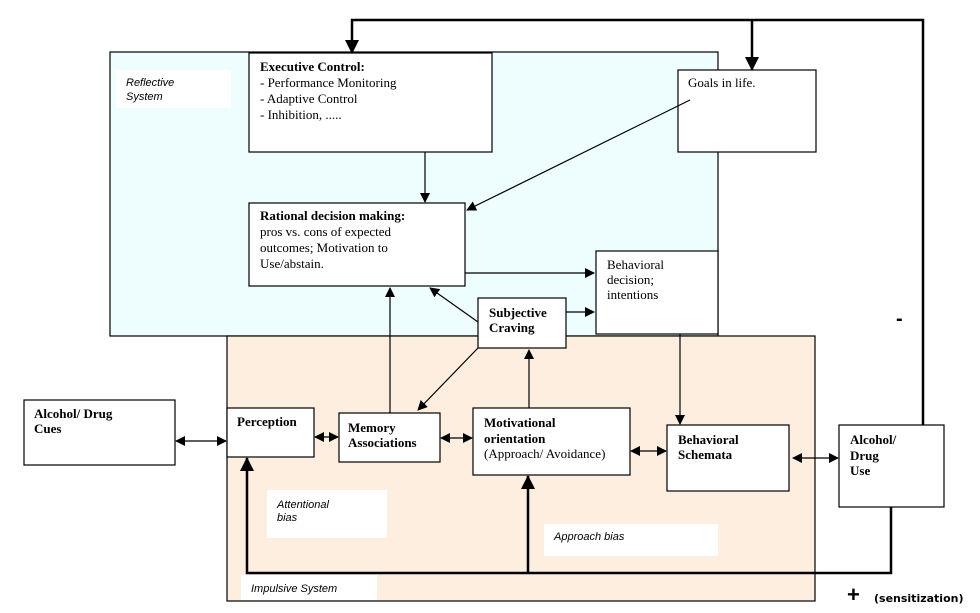 The width and height of the screenshot is (980, 613). What do you see at coordinates (150, 83) in the screenshot?
I see `reflective-label-1: Reflective` at bounding box center [150, 83].